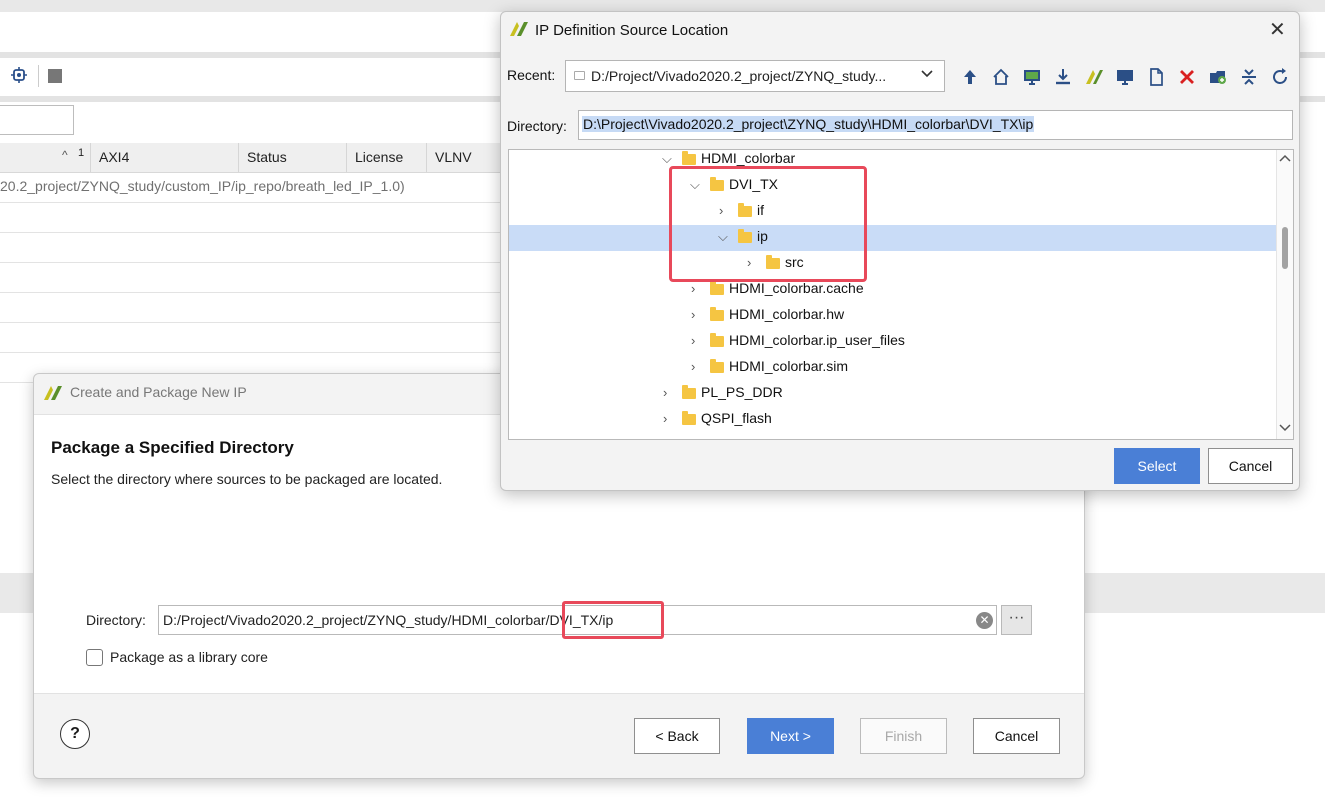 Image resolution: width=1325 pixels, height=800 pixels. What do you see at coordinates (164, 157) in the screenshot?
I see `column-header-axi4: AXI4` at bounding box center [164, 157].